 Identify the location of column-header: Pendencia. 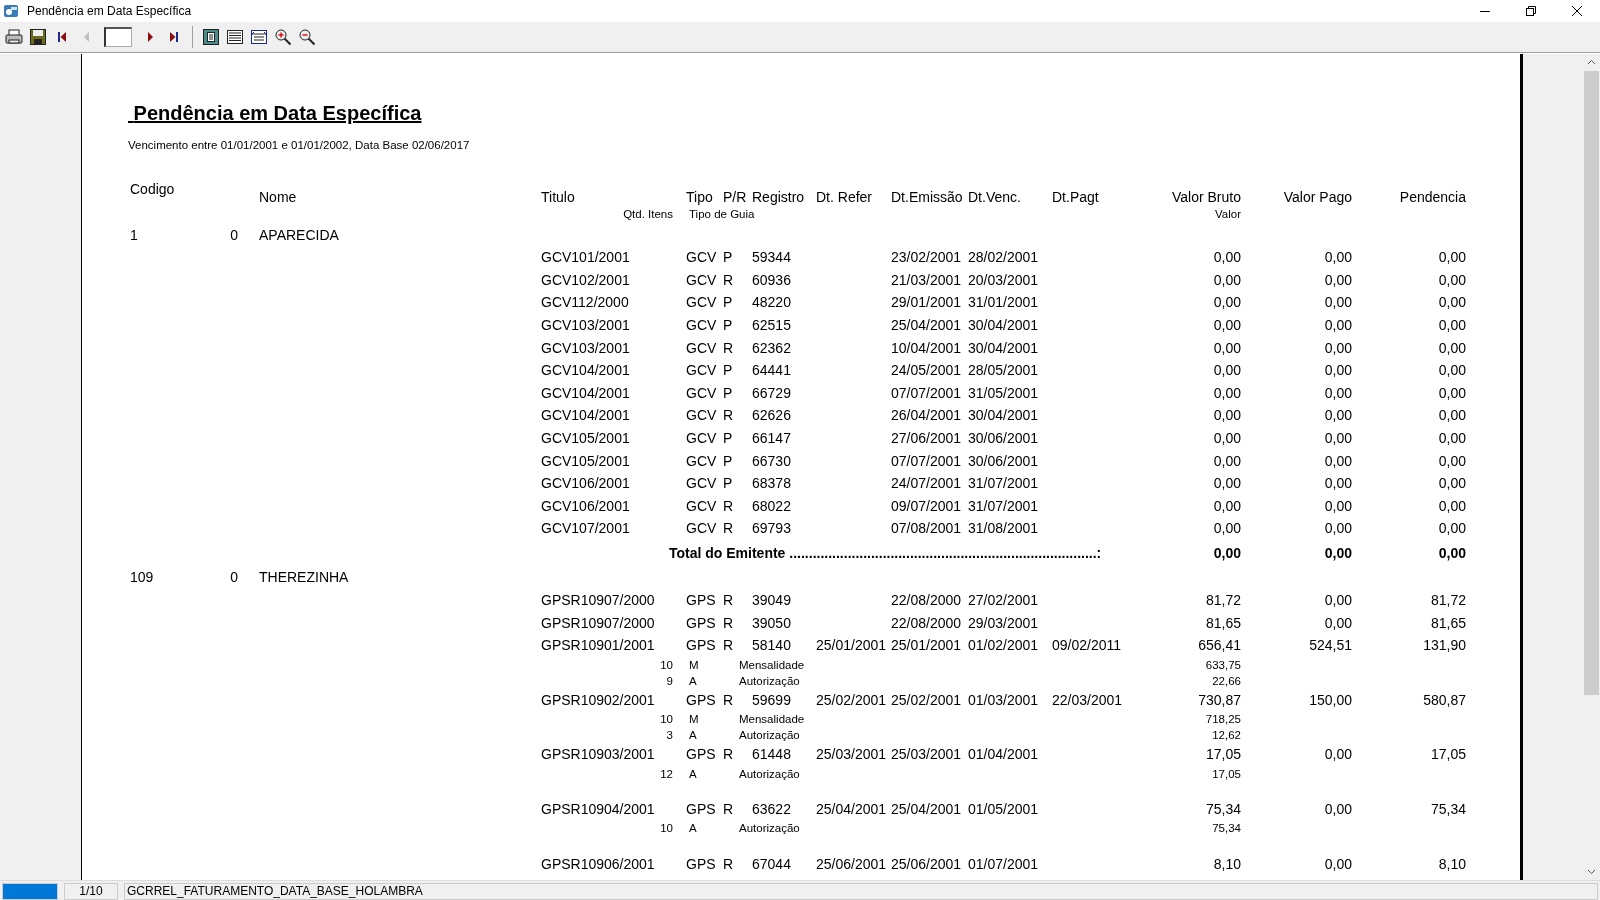
(1432, 197).